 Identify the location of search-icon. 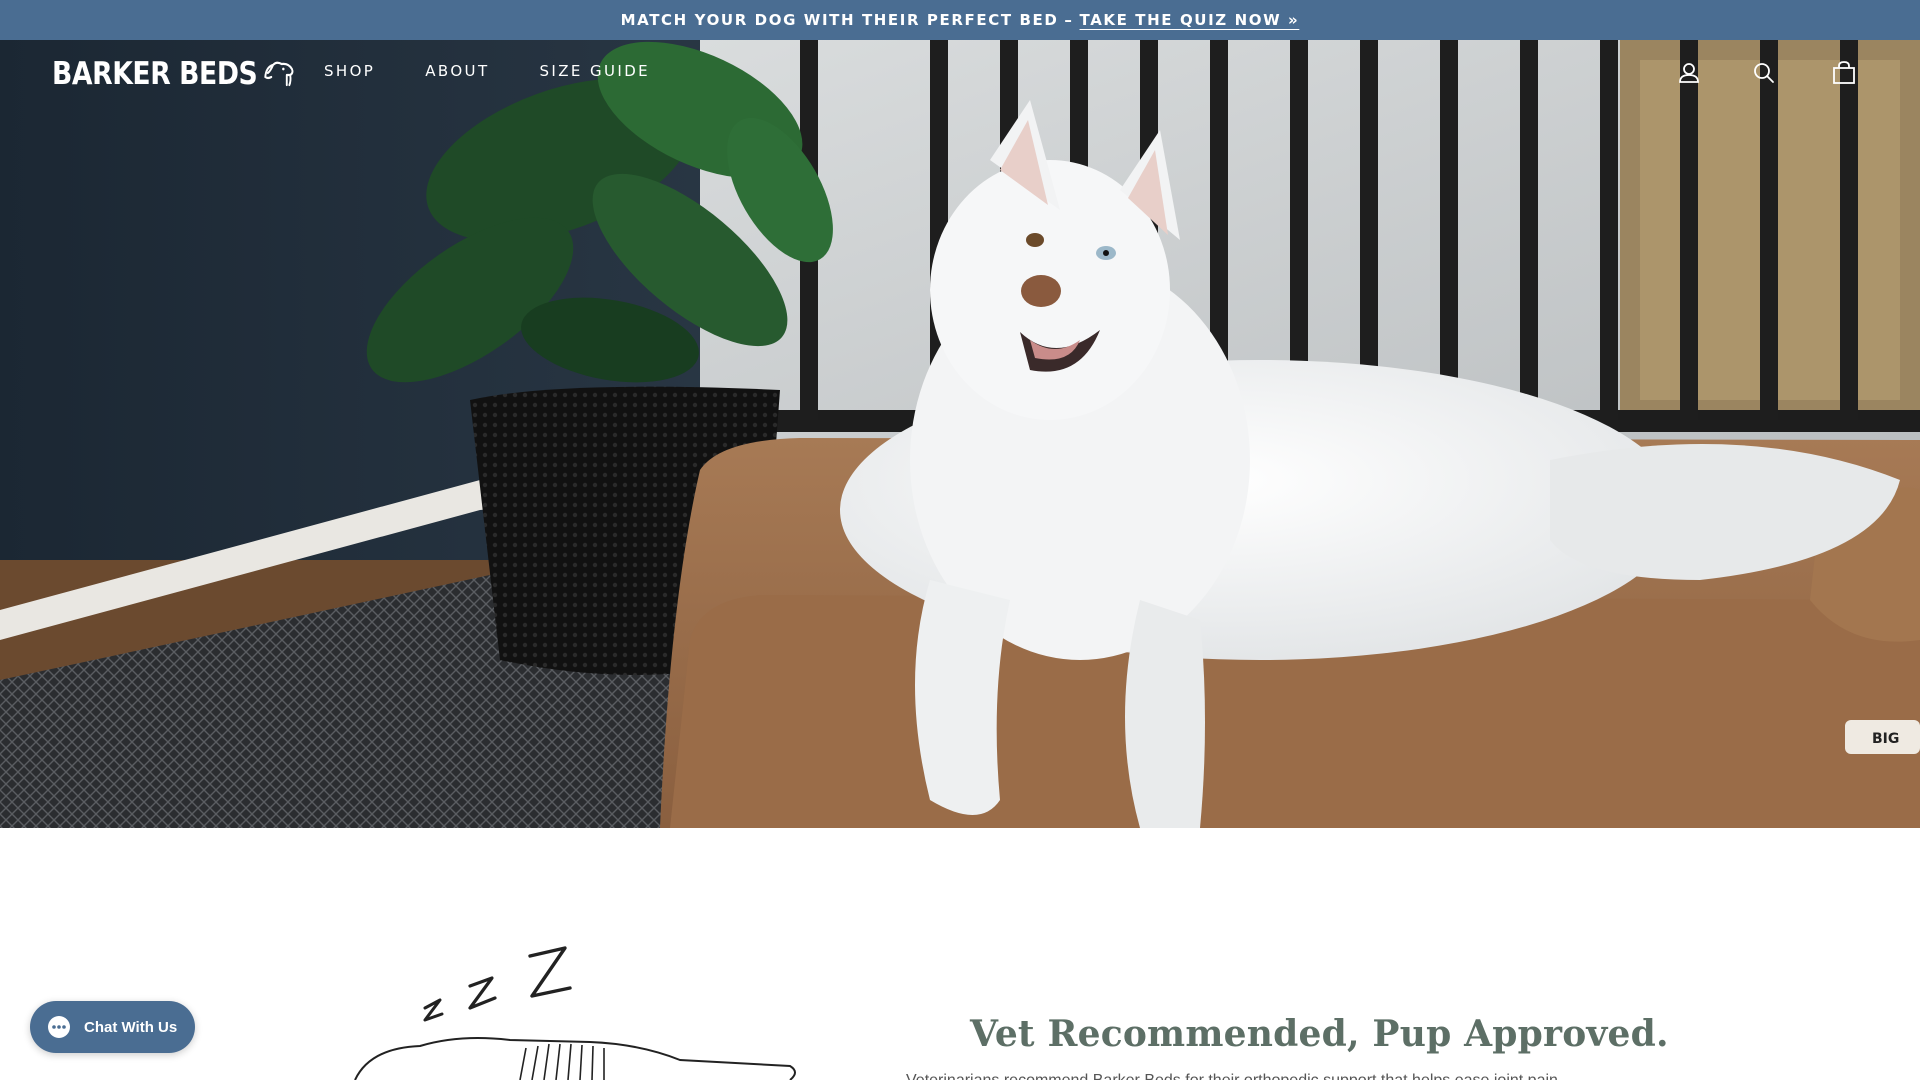
(1764, 73).